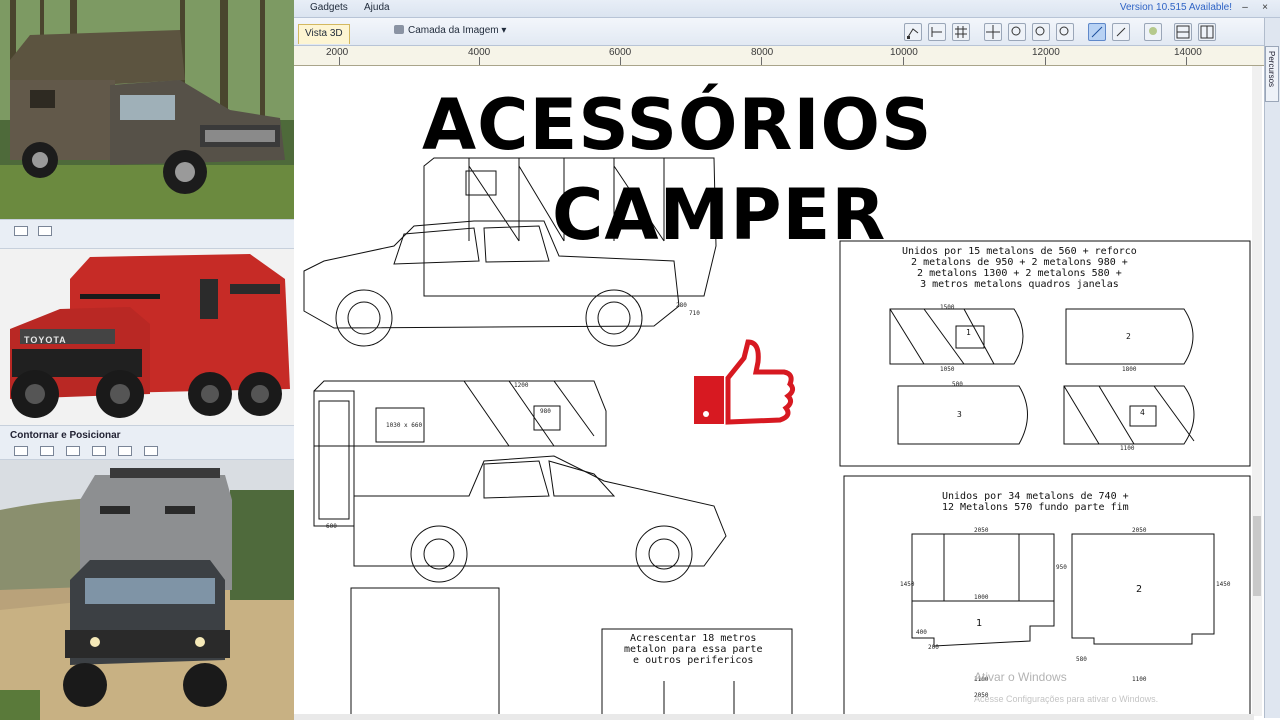 The height and width of the screenshot is (720, 1280). I want to click on tile4-icon, so click(151, 451).